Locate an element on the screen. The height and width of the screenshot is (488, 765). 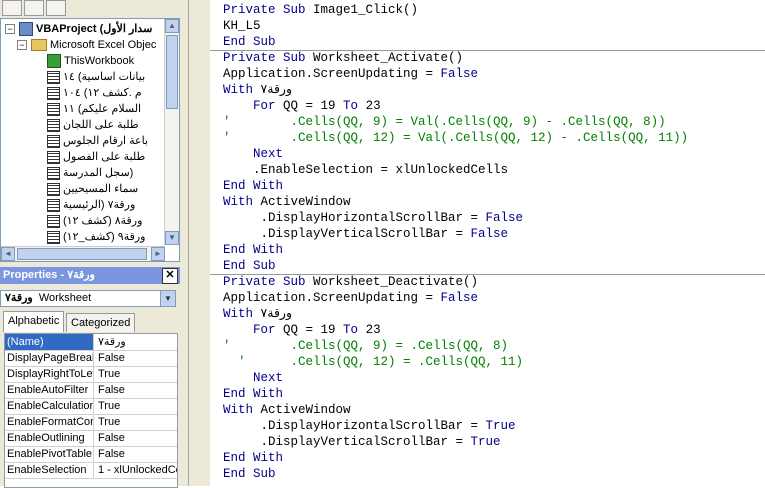
scroll-left-icon: ◄ is located at coordinates (8, 254).